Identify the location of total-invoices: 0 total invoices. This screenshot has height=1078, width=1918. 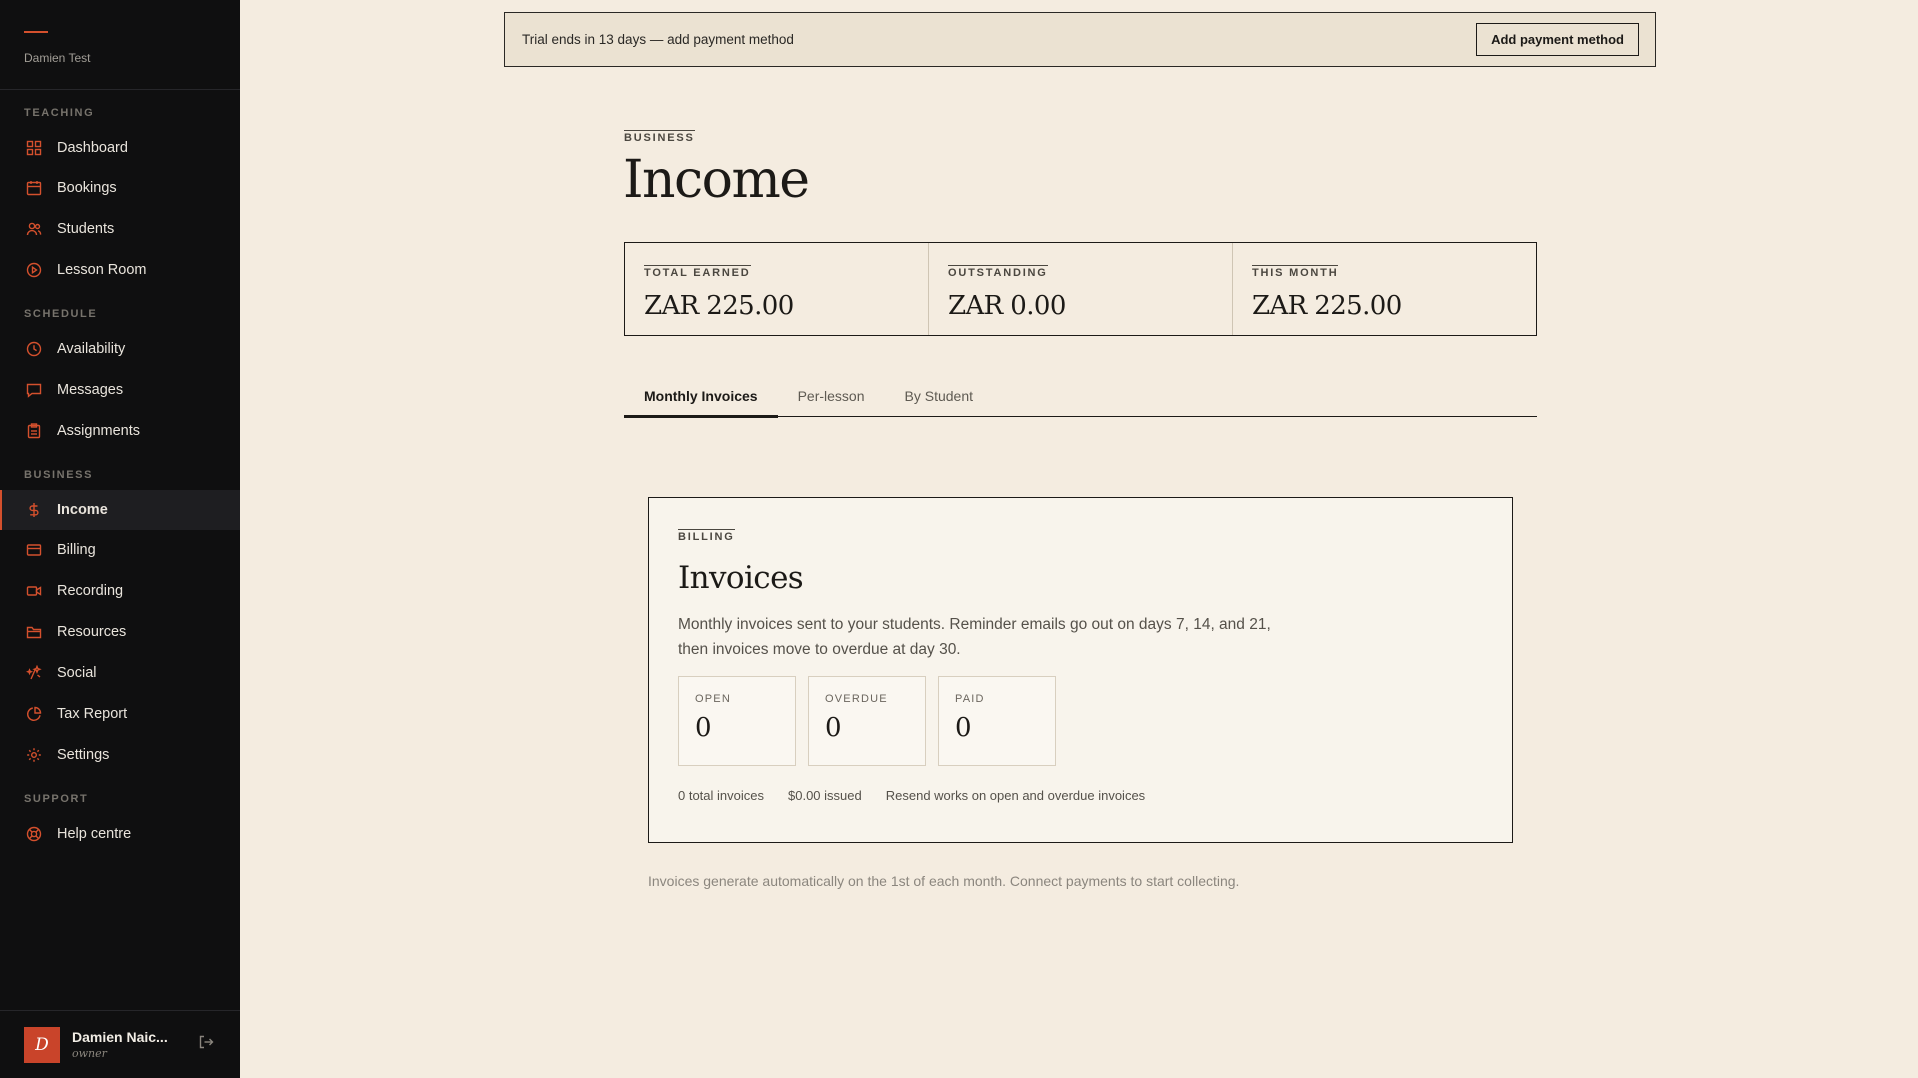
(721, 795).